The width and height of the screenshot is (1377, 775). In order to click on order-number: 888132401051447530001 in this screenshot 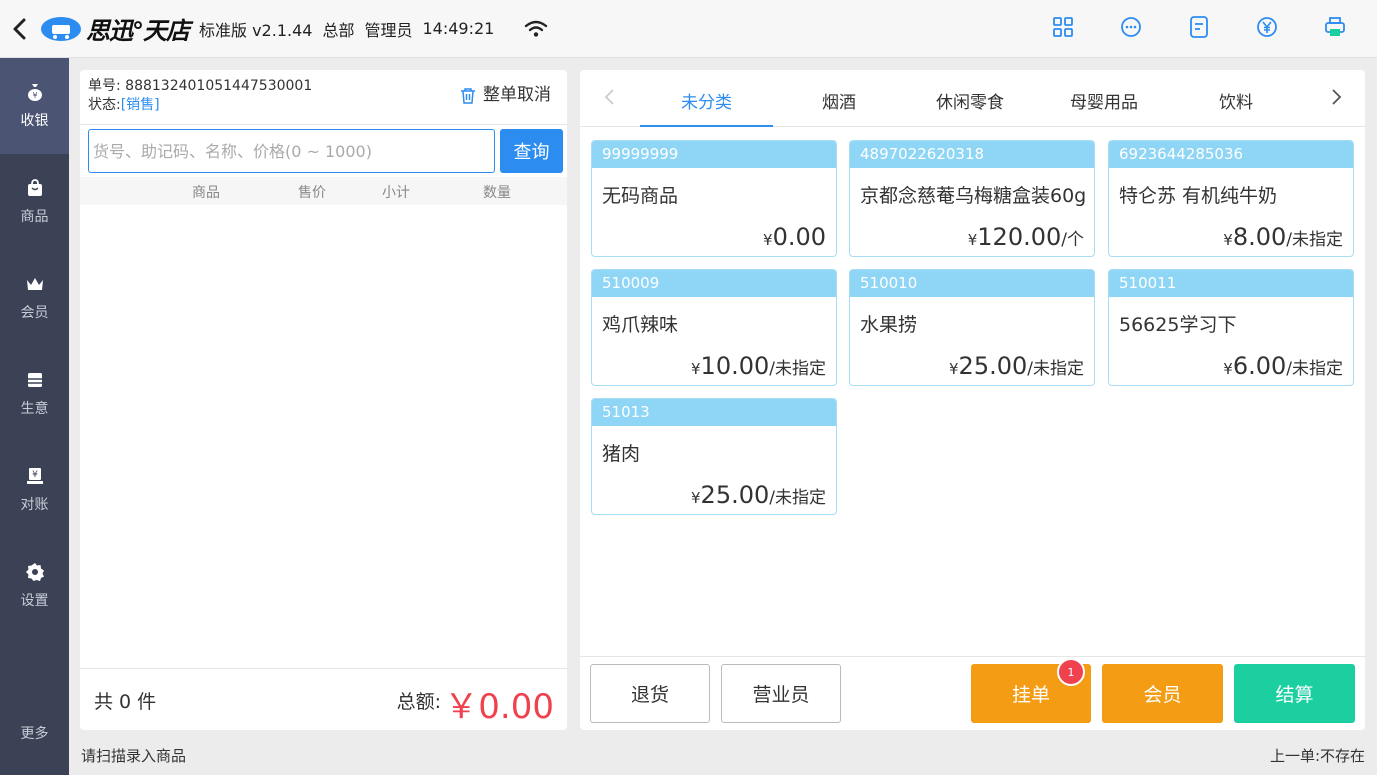, I will do `click(219, 86)`.